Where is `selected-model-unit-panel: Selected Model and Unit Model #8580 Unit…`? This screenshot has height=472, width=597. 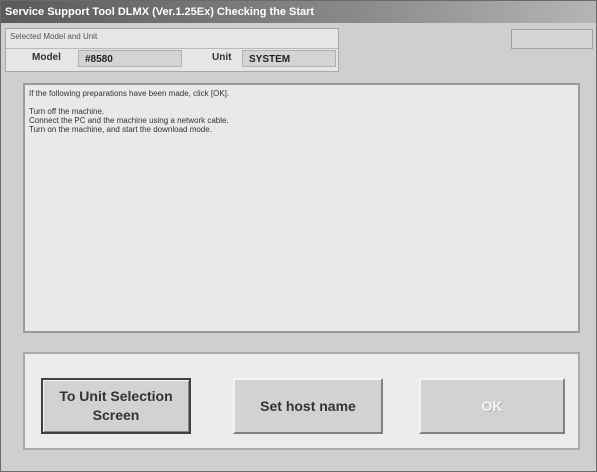 selected-model-unit-panel: Selected Model and Unit Model #8580 Unit… is located at coordinates (172, 50).